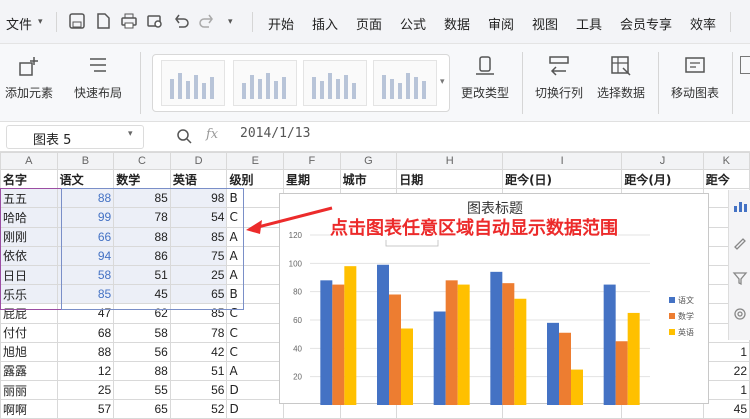  I want to click on header-cell: 城市, so click(368, 179).